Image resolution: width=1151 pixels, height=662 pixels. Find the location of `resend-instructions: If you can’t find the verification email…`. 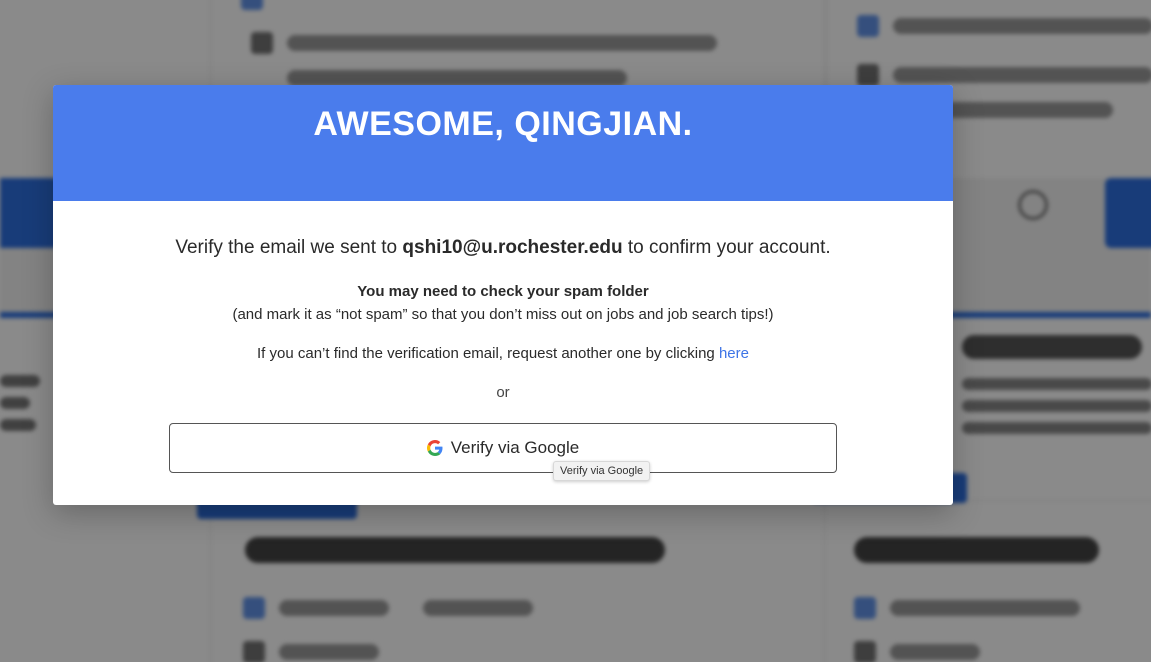

resend-instructions: If you can’t find the verification email… is located at coordinates (503, 353).